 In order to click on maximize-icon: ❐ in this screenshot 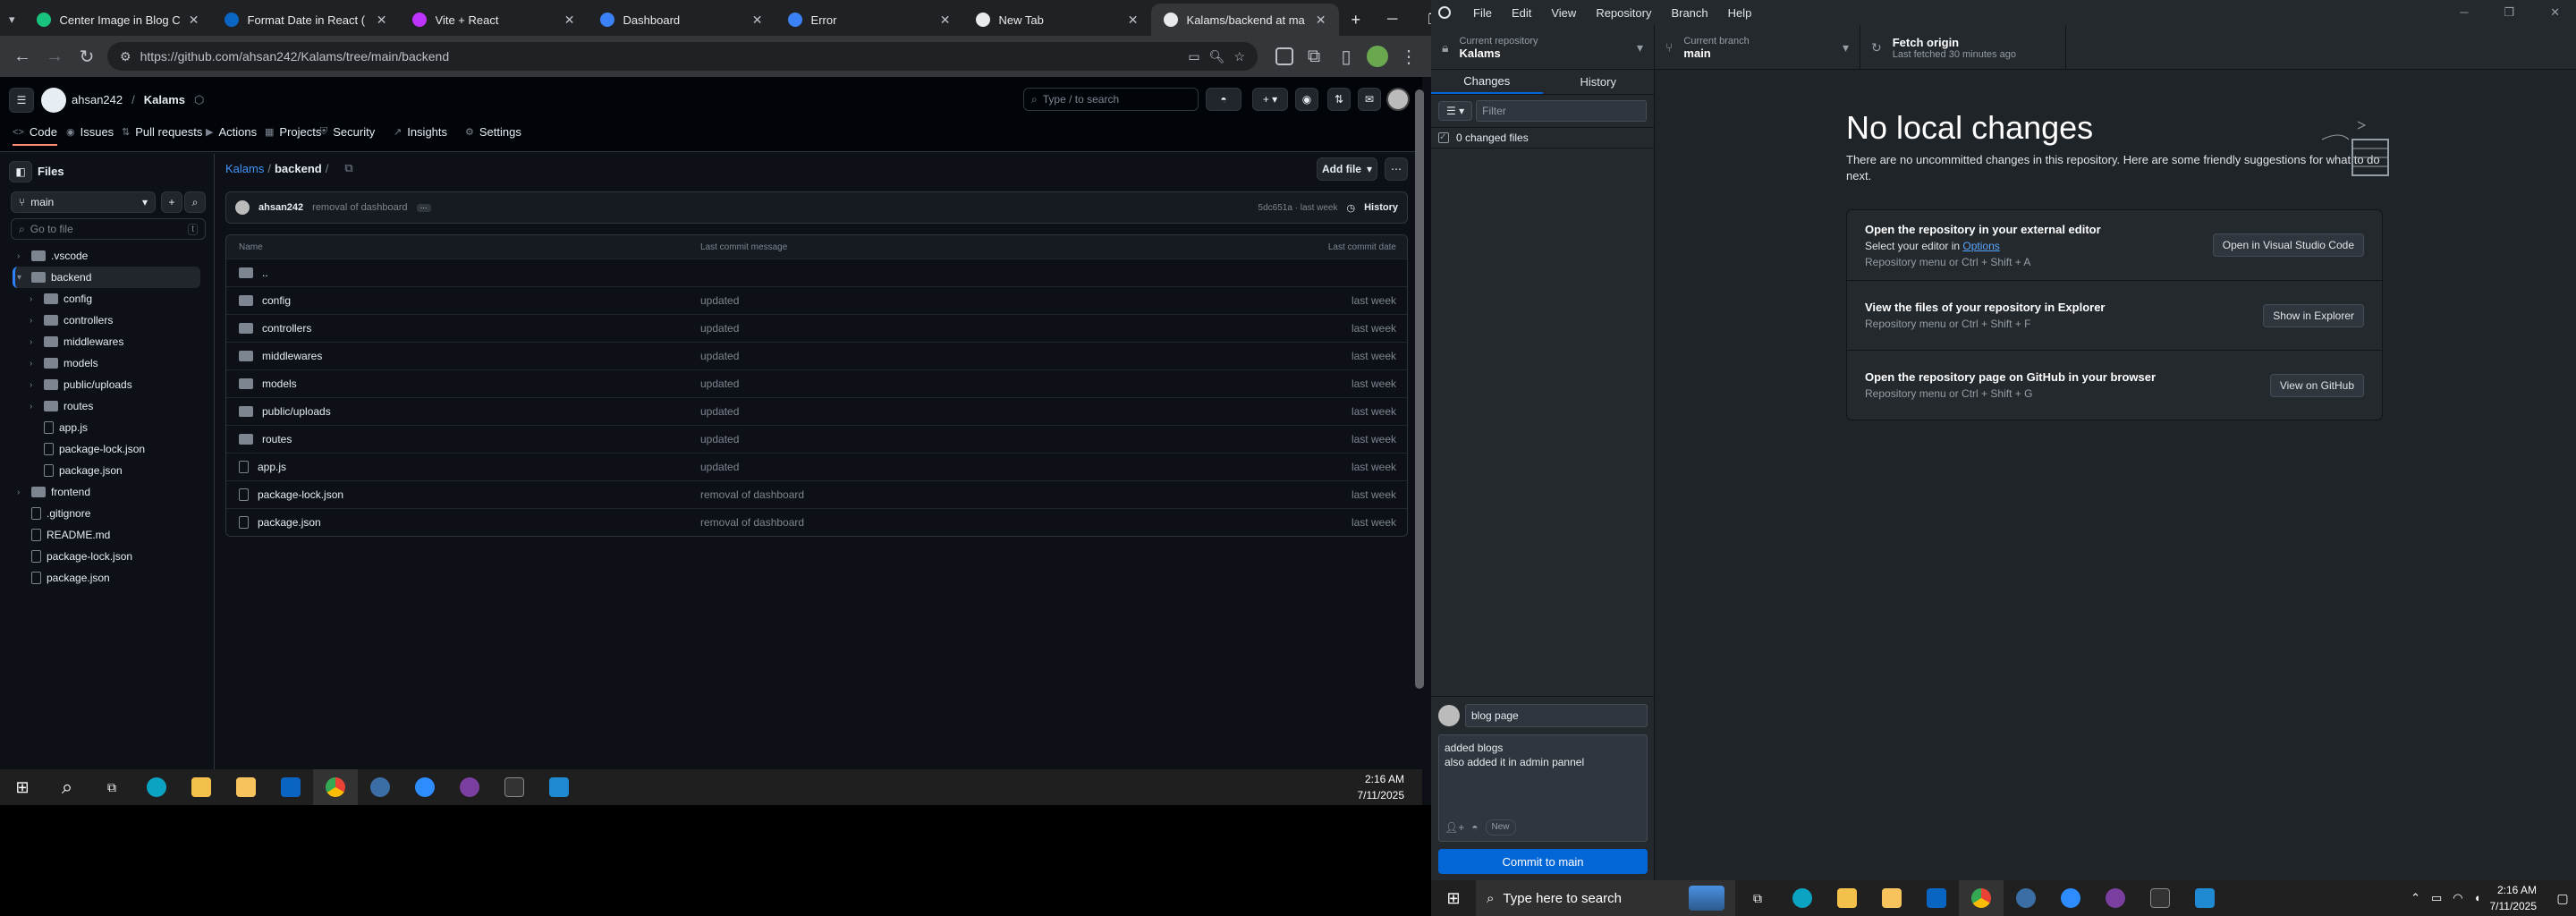, I will do `click(2509, 12)`.